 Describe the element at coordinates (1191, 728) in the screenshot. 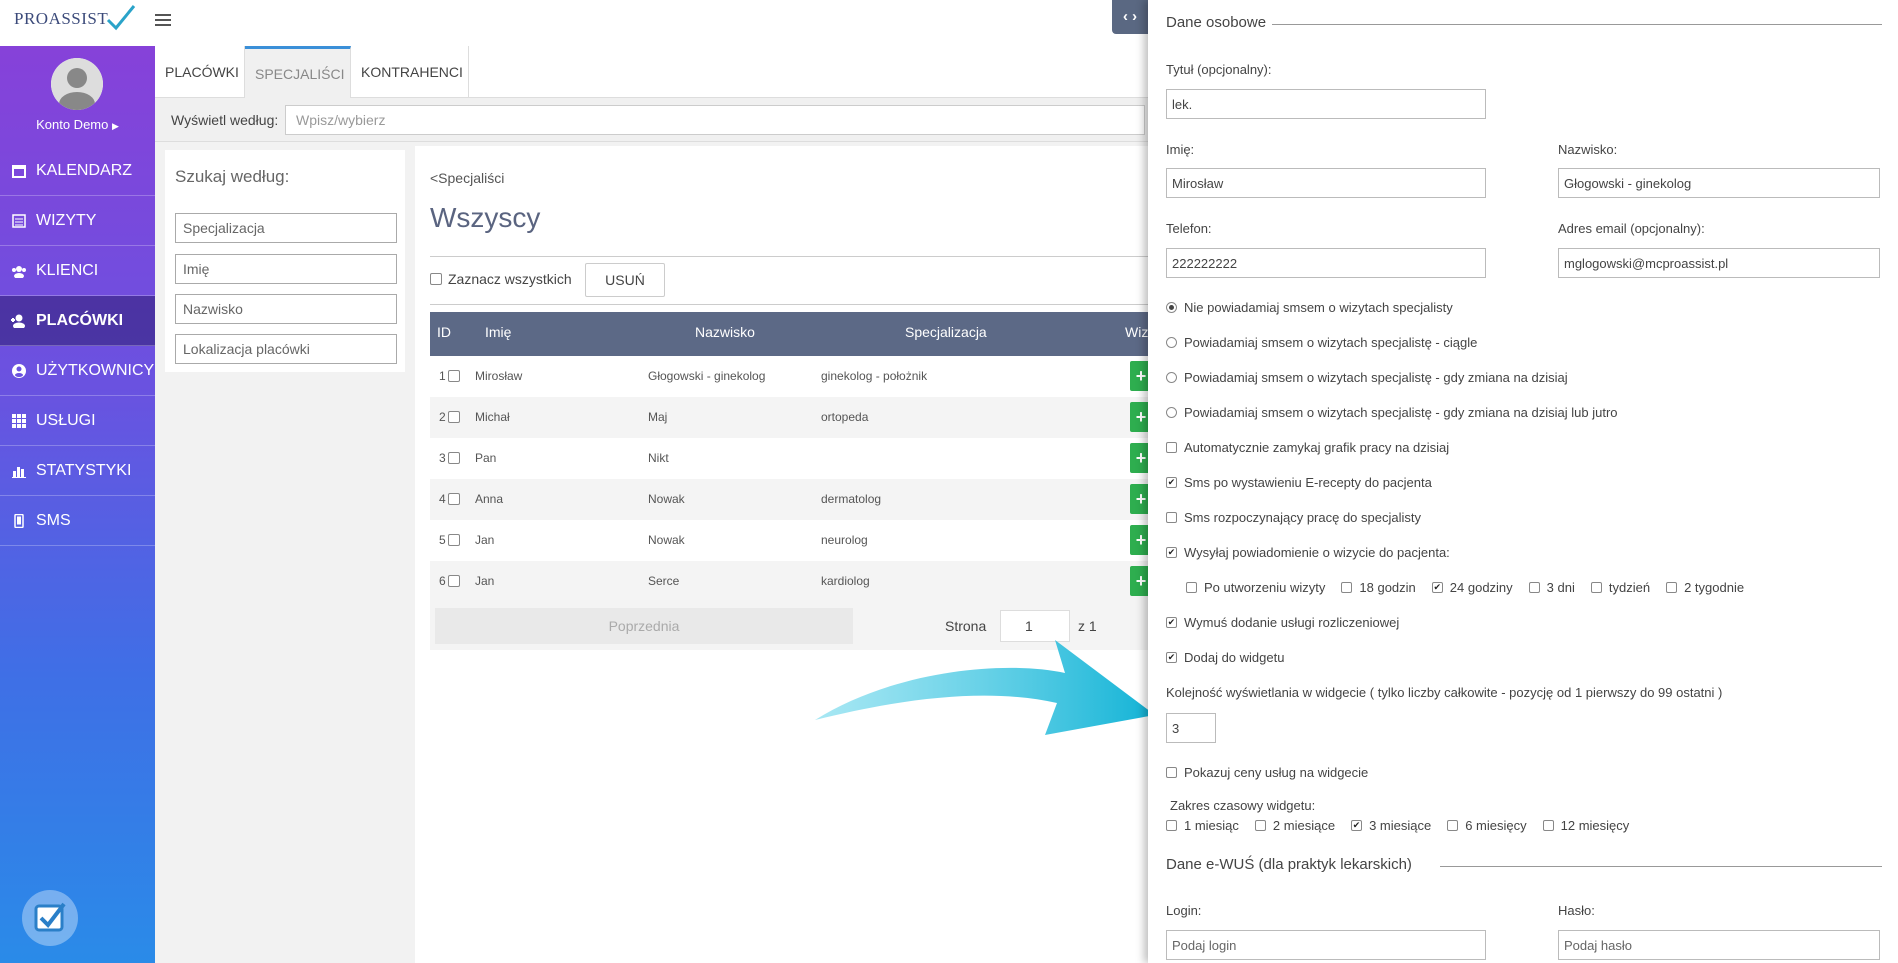

I see `widget-order-input: 3` at that location.